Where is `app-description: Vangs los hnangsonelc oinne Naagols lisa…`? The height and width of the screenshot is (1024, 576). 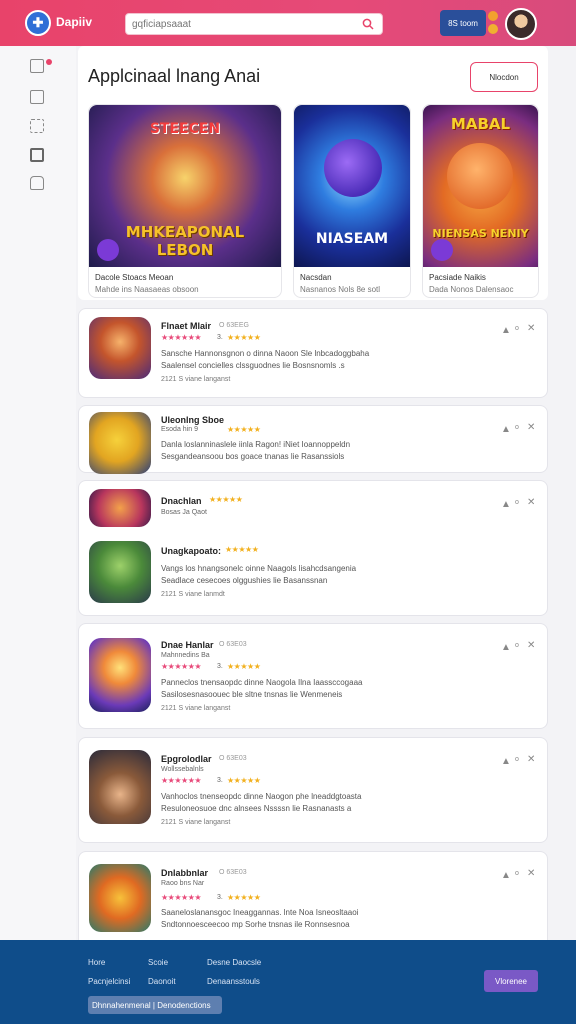
app-description: Vangs los hnangsonelc oinne Naagols lisa… is located at coordinates (259, 568).